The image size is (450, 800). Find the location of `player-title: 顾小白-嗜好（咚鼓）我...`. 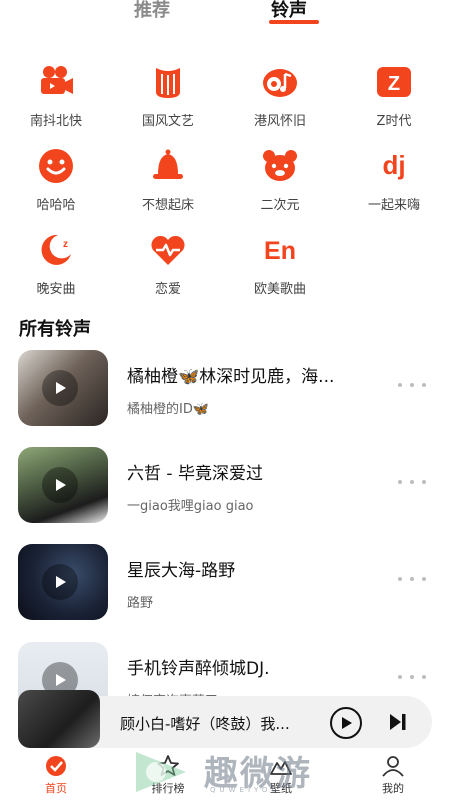

player-title: 顾小白-嗜好（咚鼓）我... is located at coordinates (205, 724).